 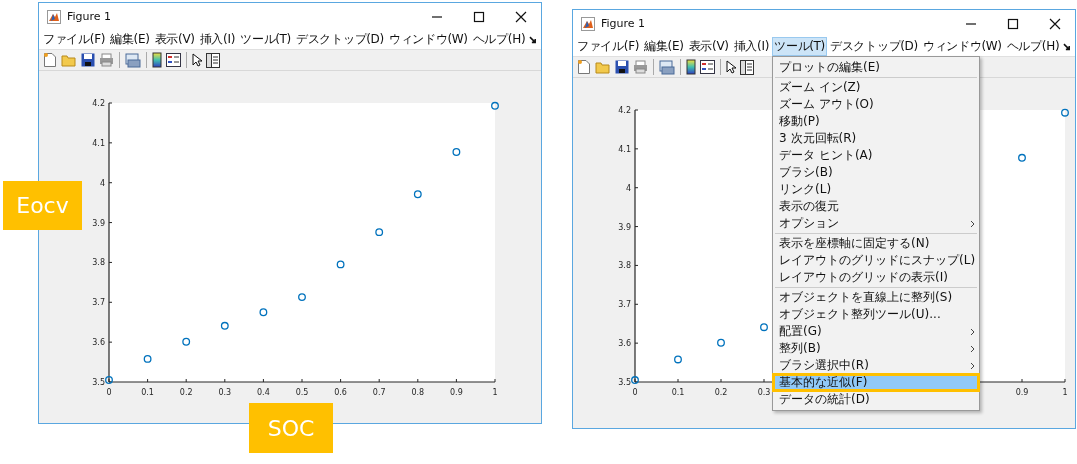 What do you see at coordinates (624, 266) in the screenshot?
I see `tick-label: 3.8` at bounding box center [624, 266].